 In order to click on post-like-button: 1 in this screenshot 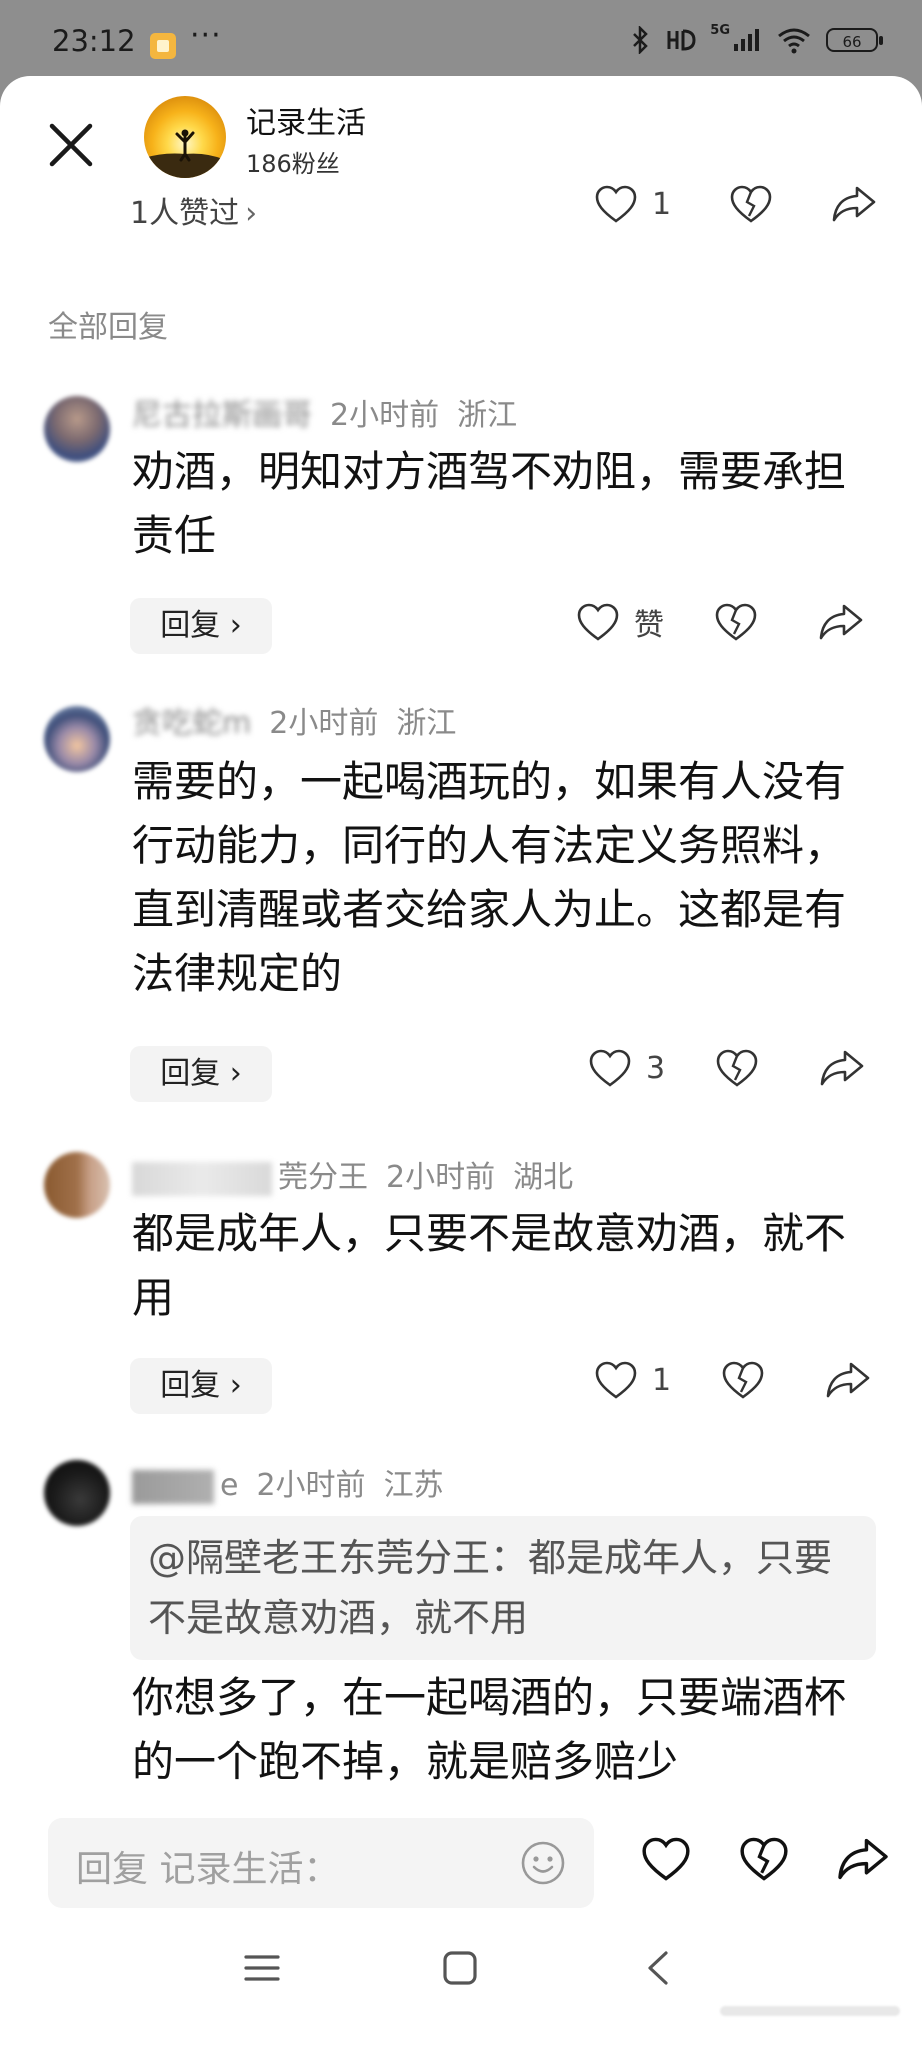, I will do `click(632, 204)`.